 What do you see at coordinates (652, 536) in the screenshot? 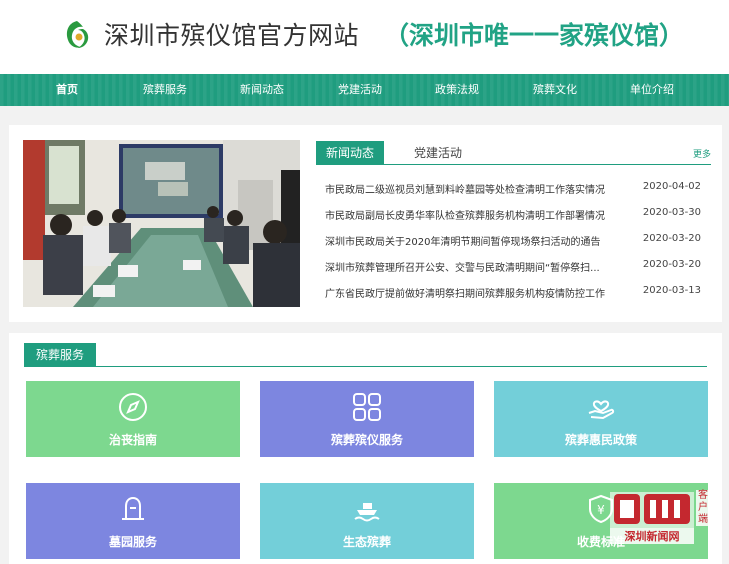
I see `watermark-text: 深圳新闻网` at bounding box center [652, 536].